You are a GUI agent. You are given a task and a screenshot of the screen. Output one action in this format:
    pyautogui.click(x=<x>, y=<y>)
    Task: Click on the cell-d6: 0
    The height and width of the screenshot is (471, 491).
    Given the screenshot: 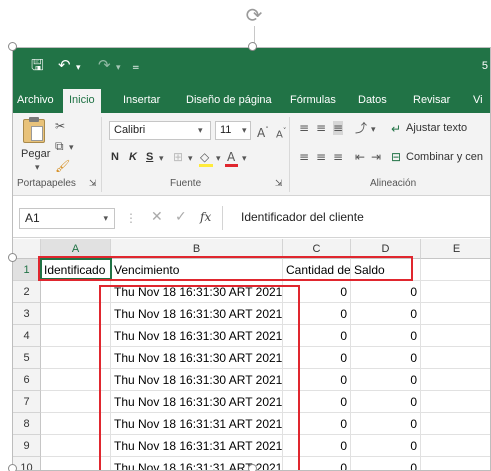 What is the action you would take?
    pyautogui.click(x=386, y=380)
    